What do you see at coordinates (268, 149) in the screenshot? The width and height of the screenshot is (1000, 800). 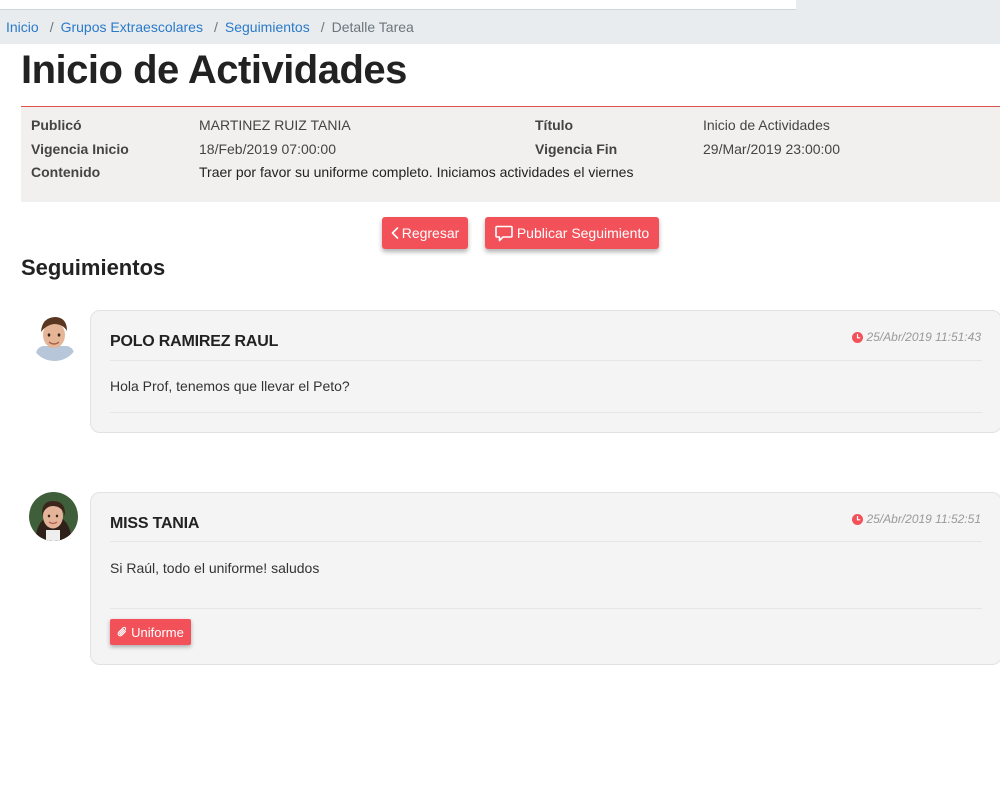 I see `start-date-value: 18/Feb/2019 07:00:00` at bounding box center [268, 149].